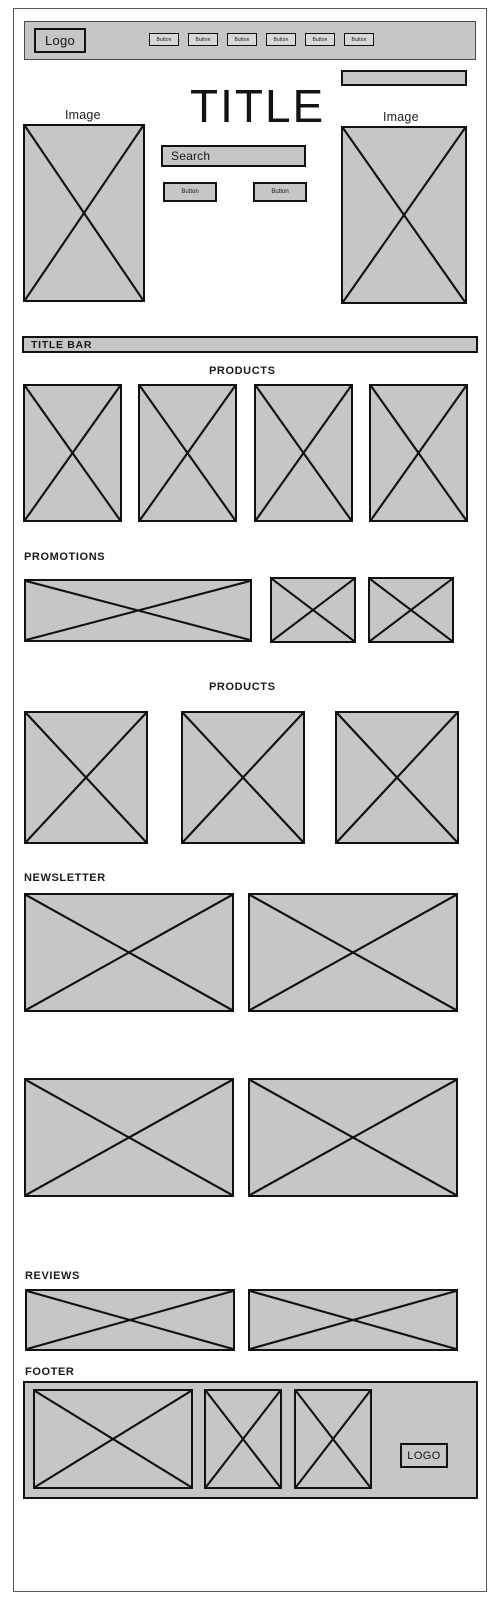 This screenshot has width=500, height=1602. I want to click on page-title: TITLE, so click(258, 106).